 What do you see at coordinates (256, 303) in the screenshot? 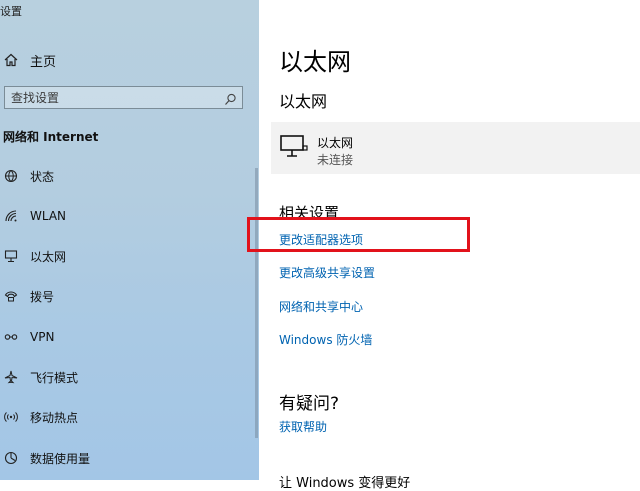
I see `sidebar-scrollbar` at bounding box center [256, 303].